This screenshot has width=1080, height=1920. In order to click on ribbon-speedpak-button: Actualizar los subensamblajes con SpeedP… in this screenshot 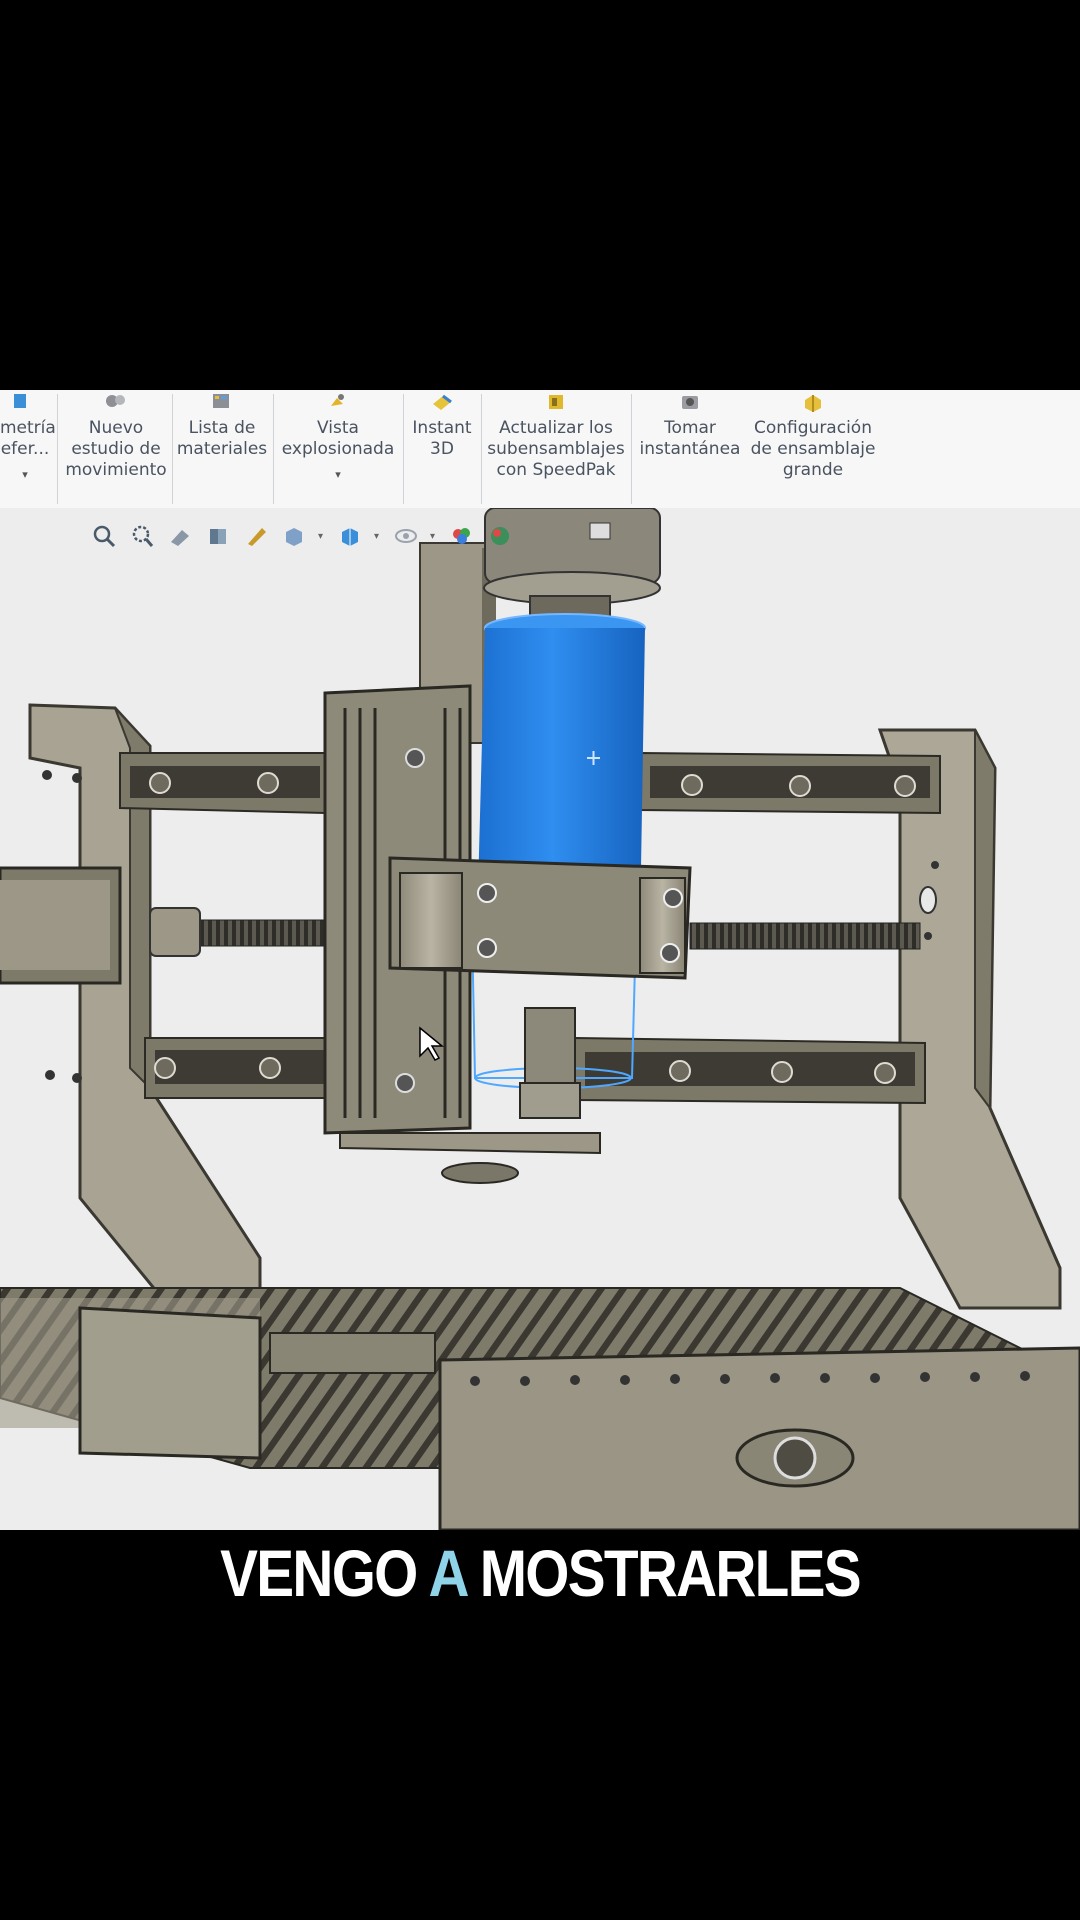, I will do `click(556, 449)`.